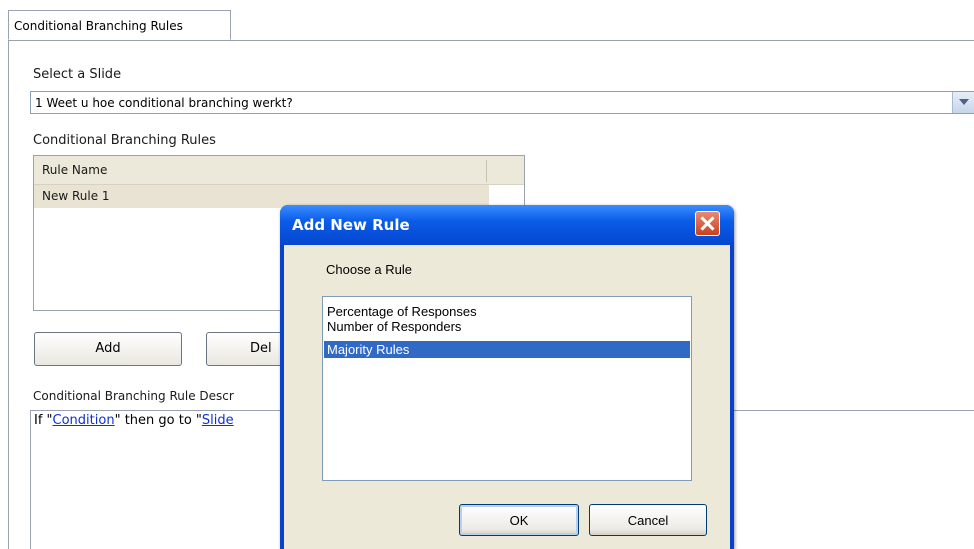 This screenshot has height=549, width=974. What do you see at coordinates (74, 170) in the screenshot?
I see `rule-name-column-header: Rule Name` at bounding box center [74, 170].